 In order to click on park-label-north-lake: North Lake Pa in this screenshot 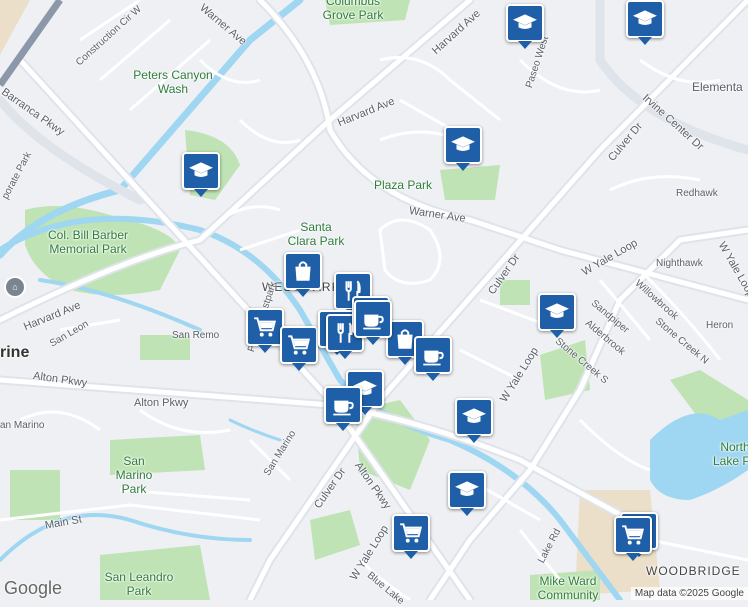, I will do `click(730, 454)`.